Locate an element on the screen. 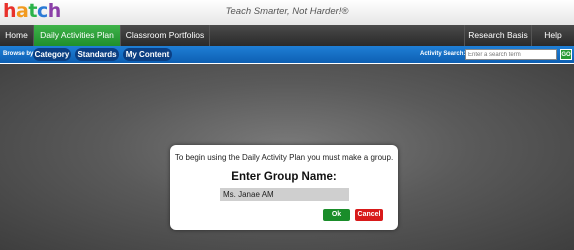  dialog-title: Enter Group Name: is located at coordinates (284, 177).